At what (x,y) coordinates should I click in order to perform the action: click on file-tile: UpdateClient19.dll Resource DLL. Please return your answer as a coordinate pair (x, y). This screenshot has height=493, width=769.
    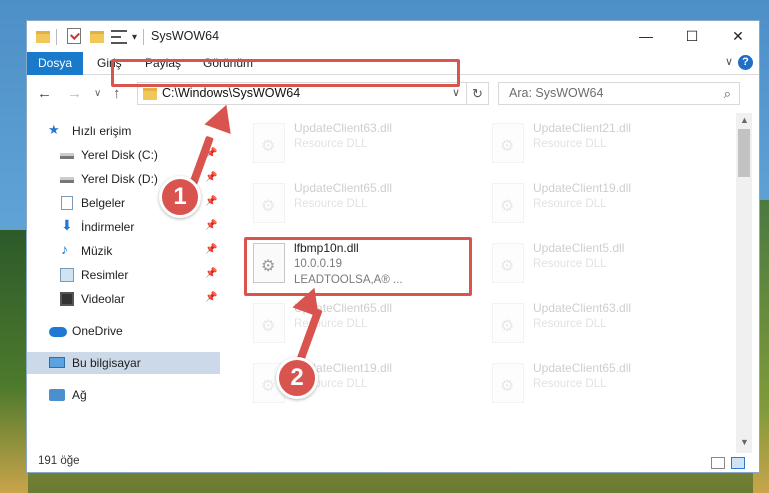
    Looking at the image, I should click on (601, 204).